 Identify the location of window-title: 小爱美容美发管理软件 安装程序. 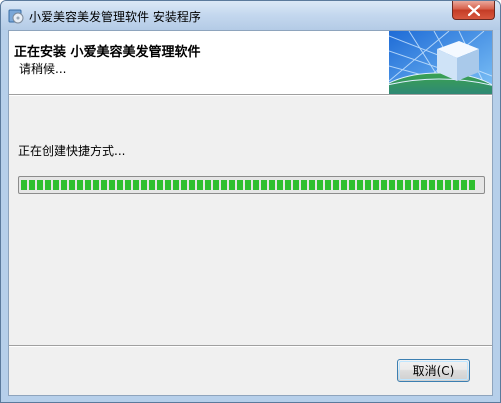
(115, 17).